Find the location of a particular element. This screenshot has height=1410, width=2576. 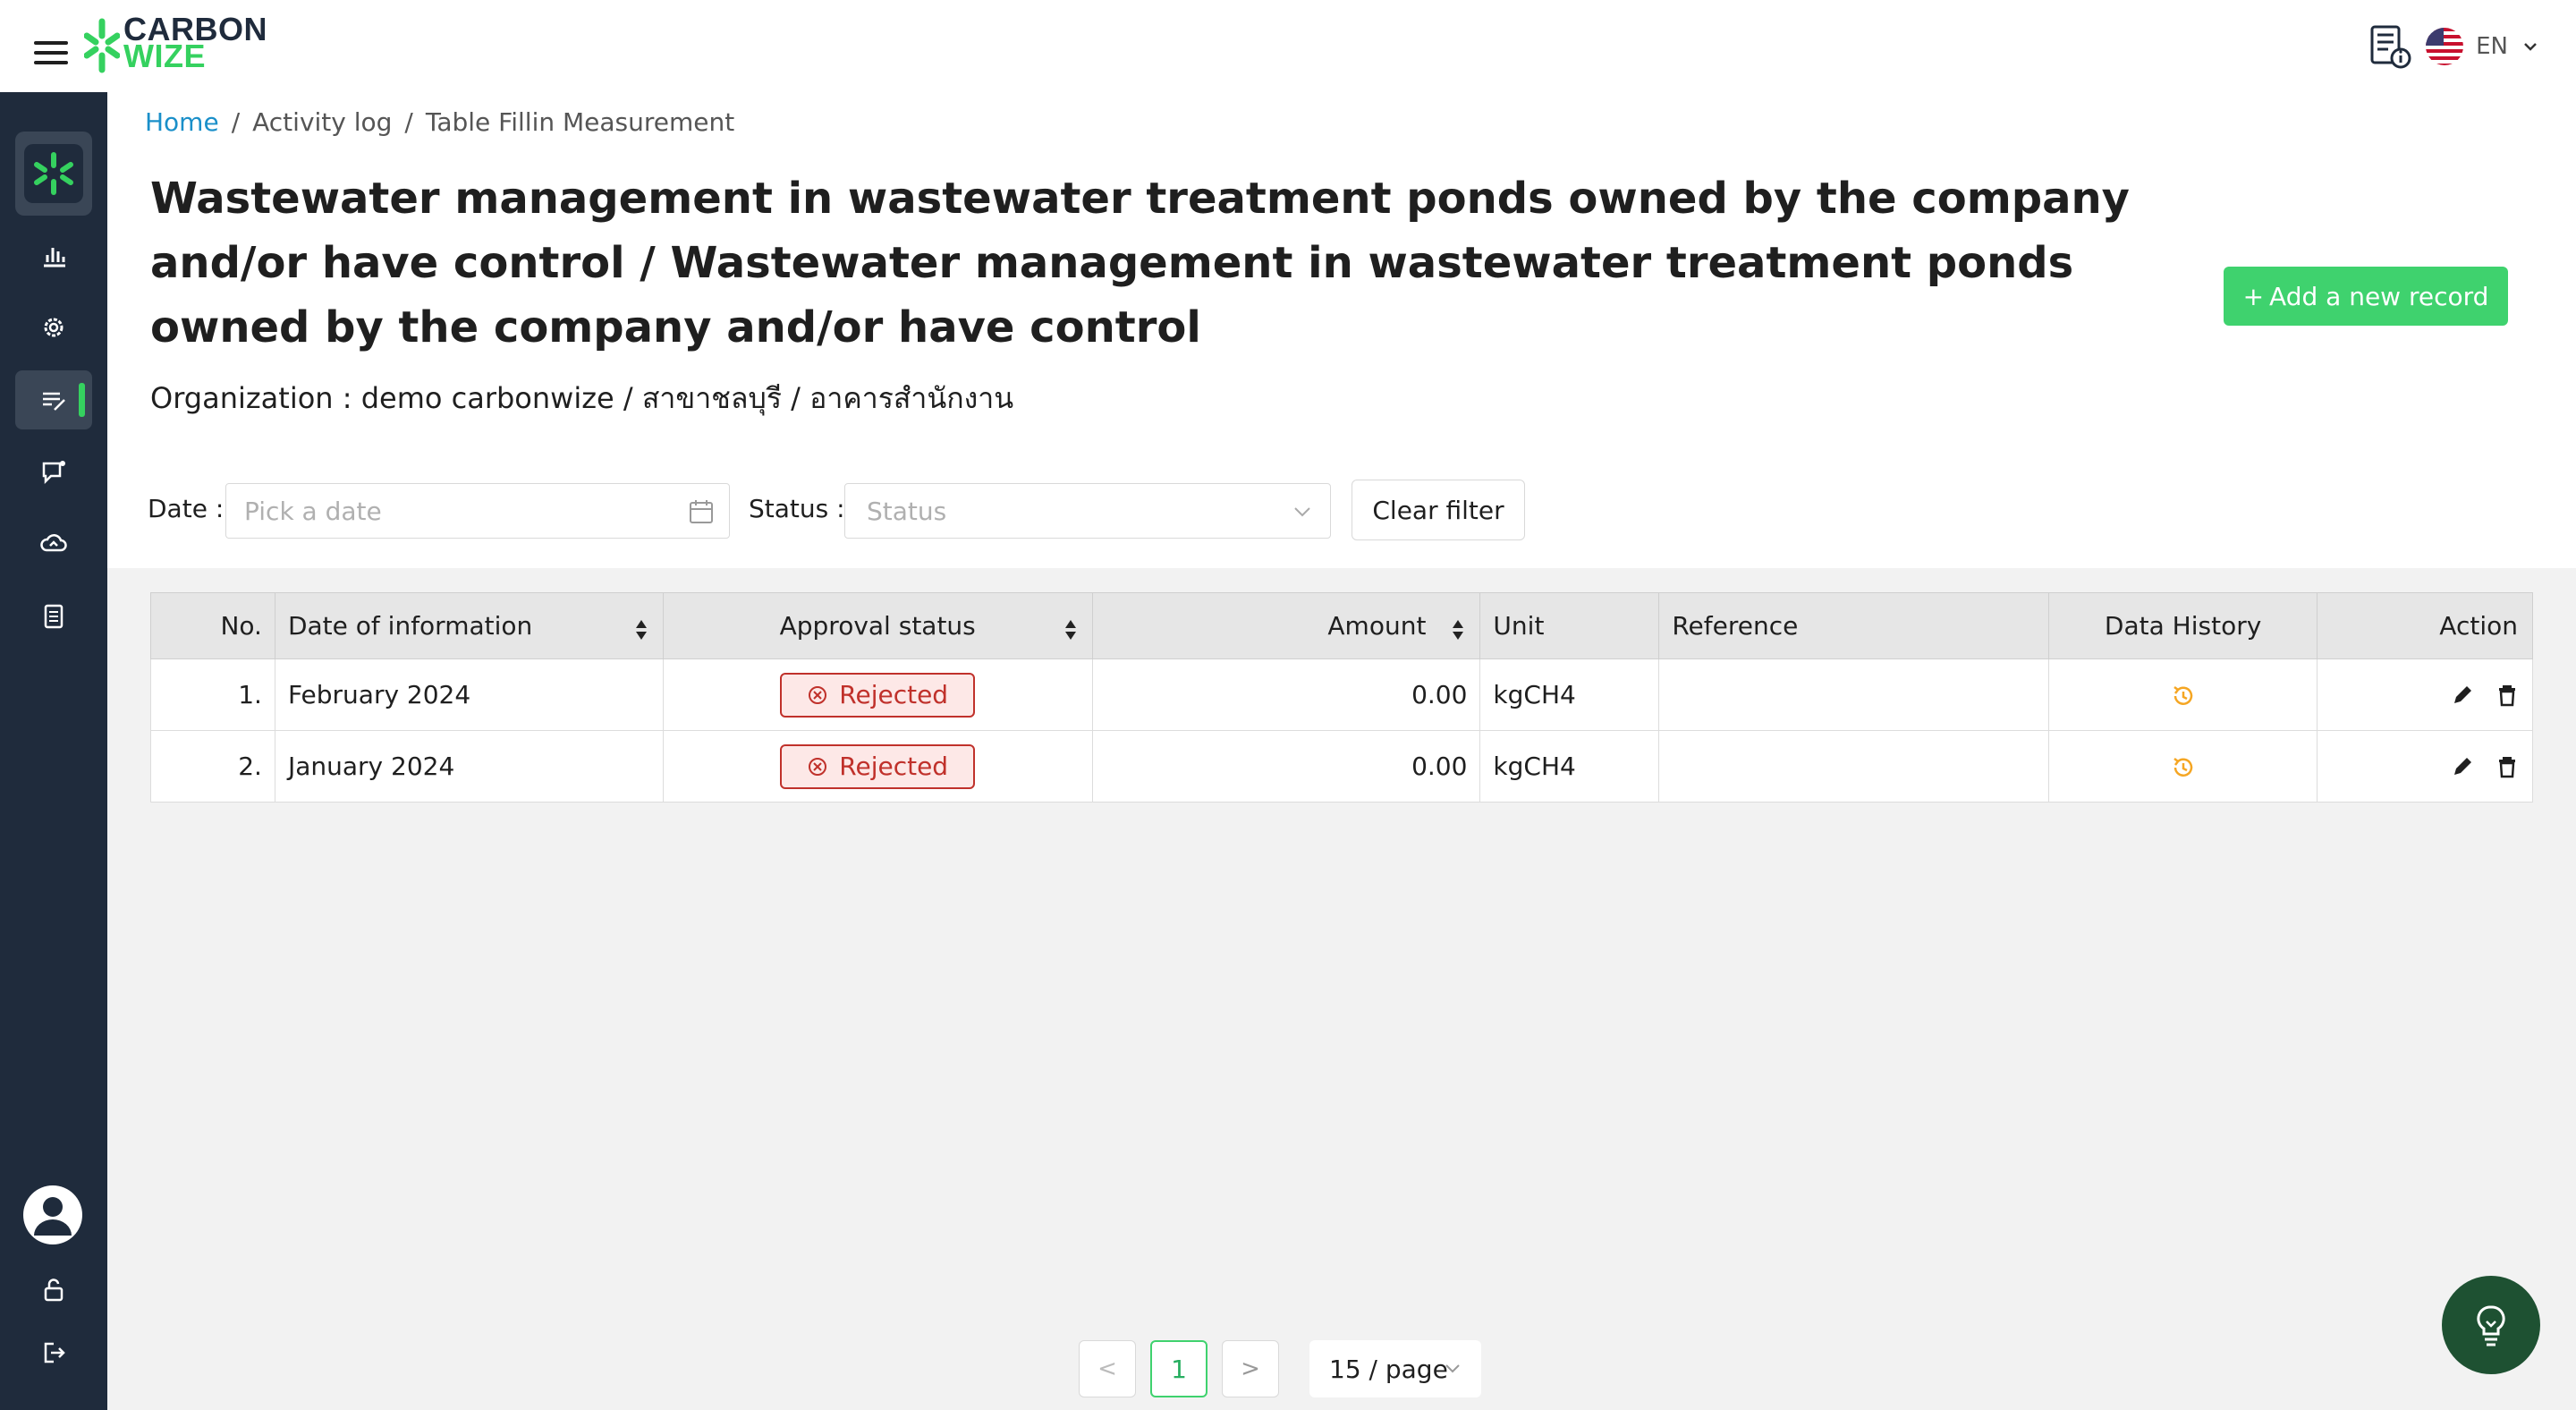

sidebar-item-lock is located at coordinates (53, 1290).